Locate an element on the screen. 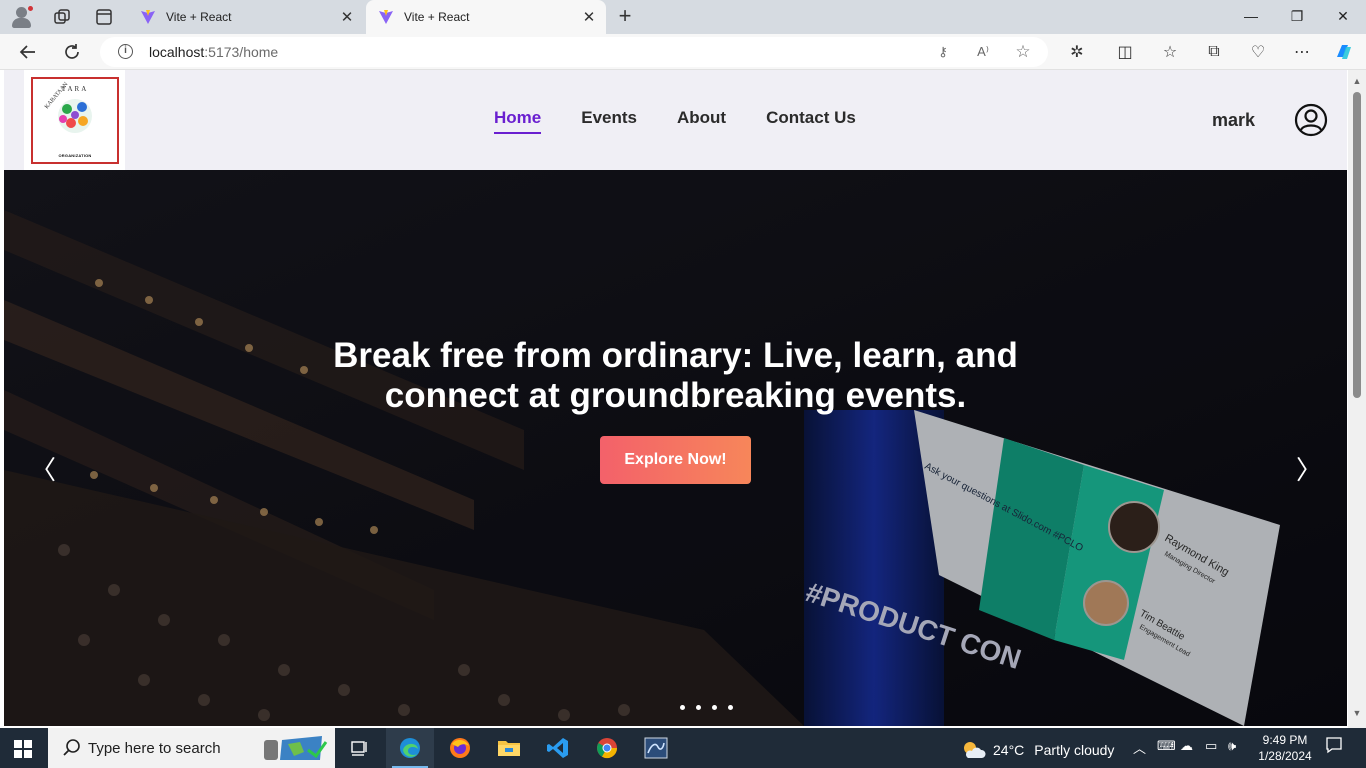 The image size is (1366, 768). back-arrow-icon is located at coordinates (27, 52).